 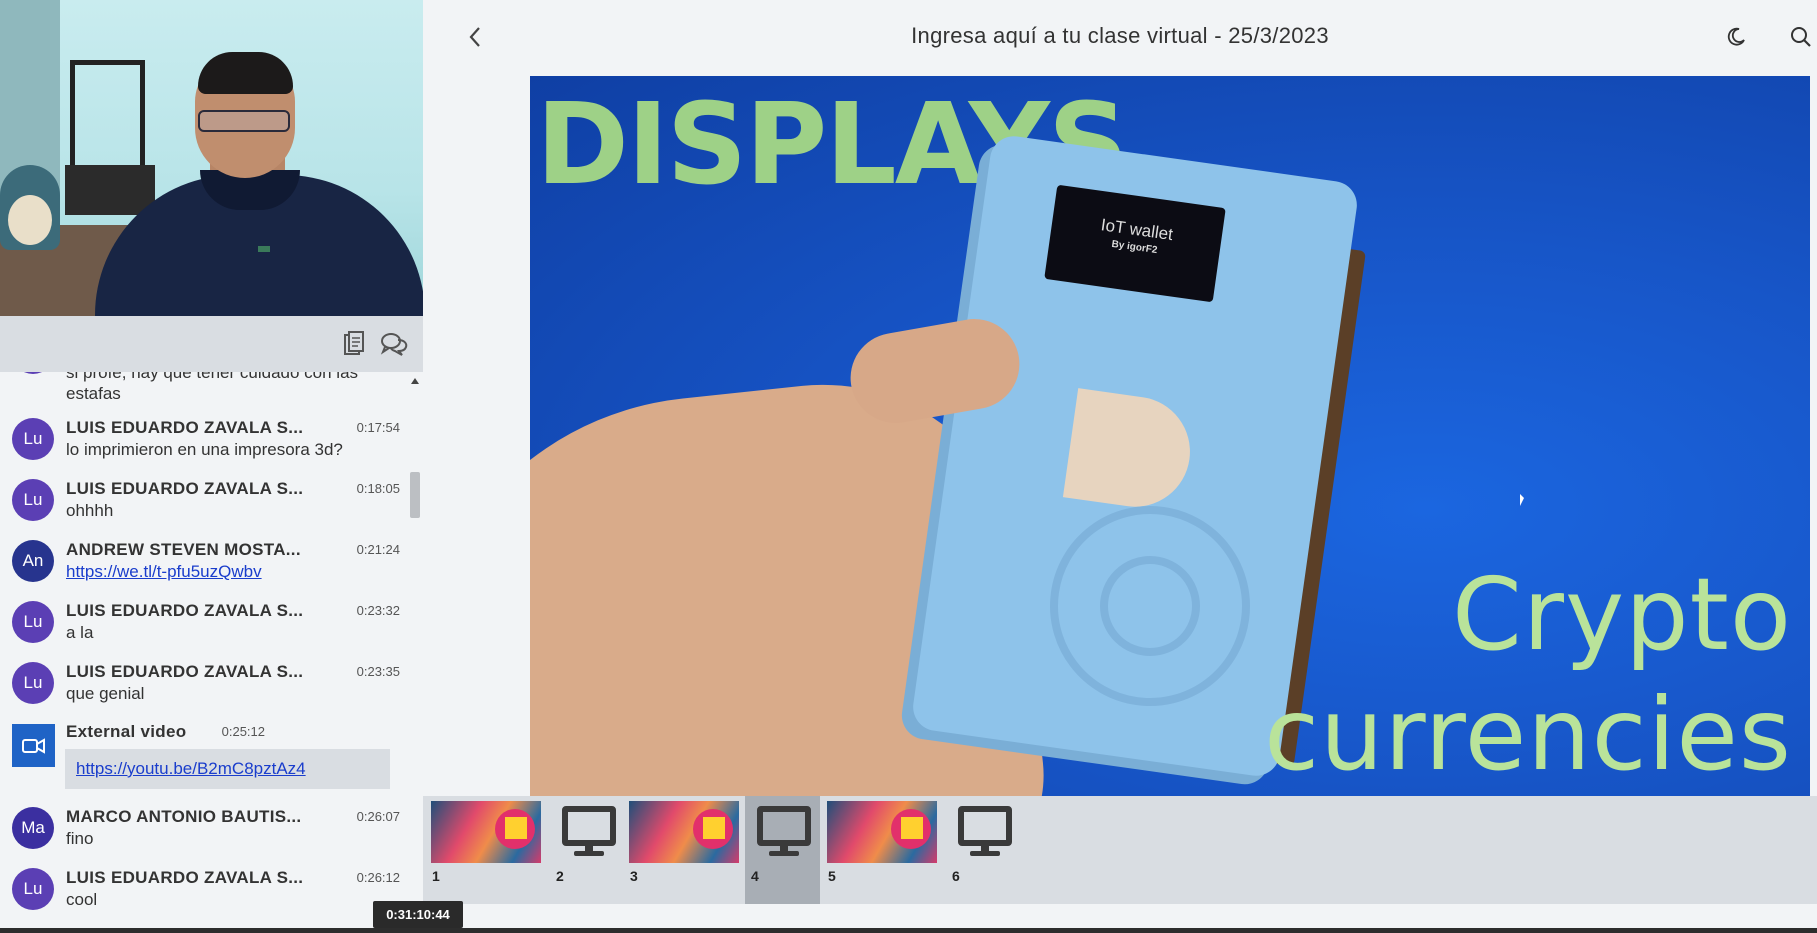 What do you see at coordinates (378, 877) in the screenshot?
I see `message-time: 0:26:12` at bounding box center [378, 877].